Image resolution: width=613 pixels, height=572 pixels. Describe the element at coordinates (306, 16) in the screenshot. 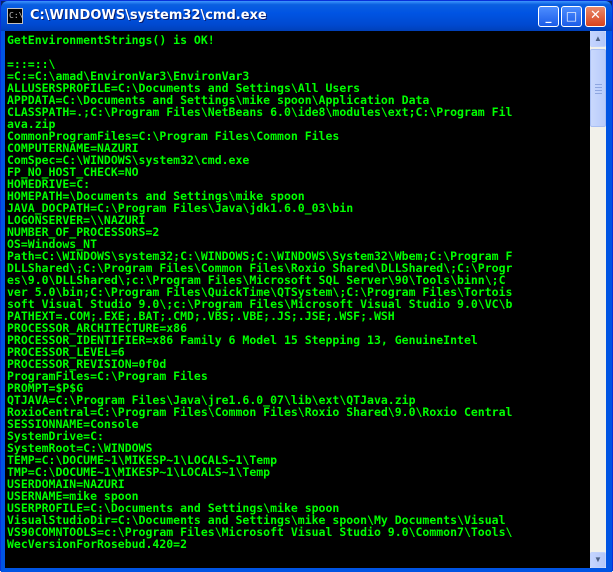

I see `title-bar: C:\ C:\WINDOWS\system32\cmd.exe _ □ ✕` at that location.